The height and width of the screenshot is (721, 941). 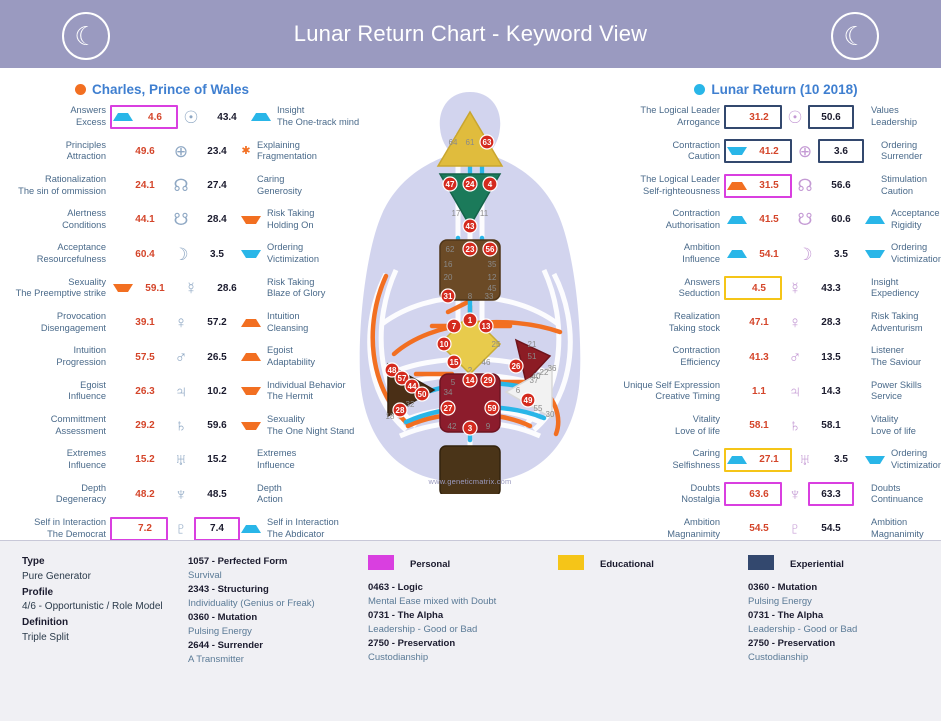 What do you see at coordinates (759, 323) in the screenshot?
I see `left-value: 47.1` at bounding box center [759, 323].